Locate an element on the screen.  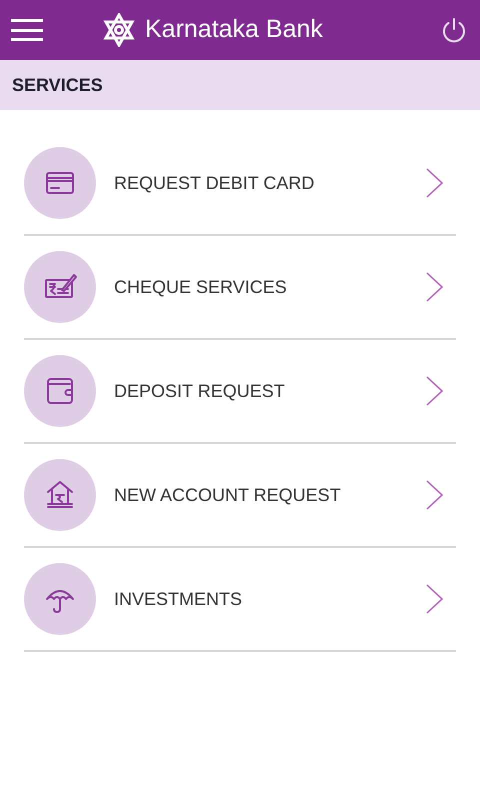
service-item: CHEQUE SERVICES is located at coordinates (240, 288).